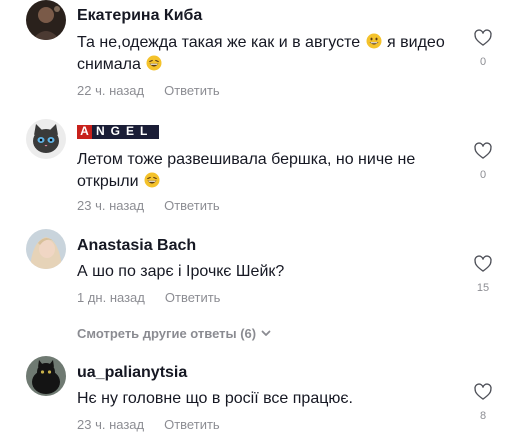  What do you see at coordinates (136, 246) in the screenshot?
I see `comment-username: Anastasia Bach` at bounding box center [136, 246].